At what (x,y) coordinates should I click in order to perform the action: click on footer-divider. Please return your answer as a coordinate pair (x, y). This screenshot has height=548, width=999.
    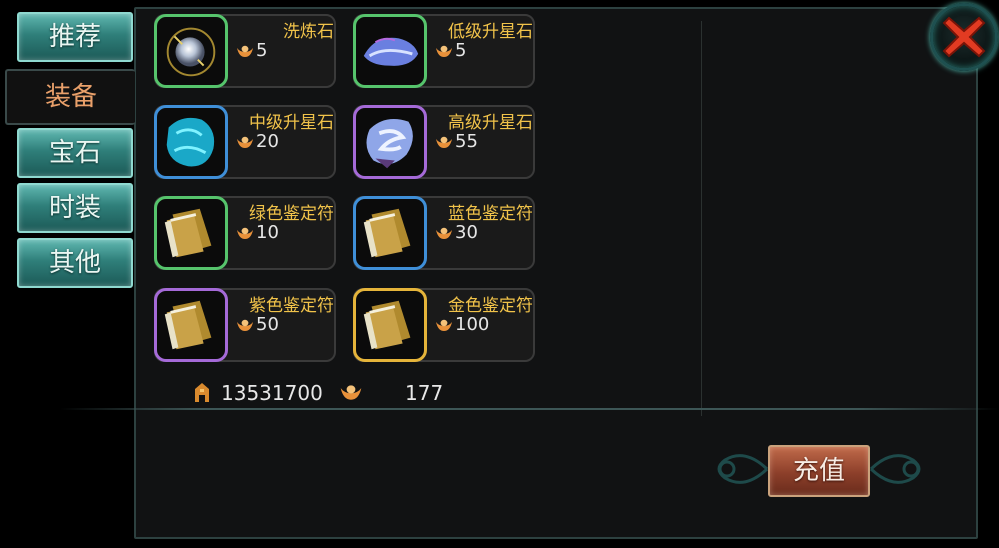
    Looking at the image, I should click on (529, 409).